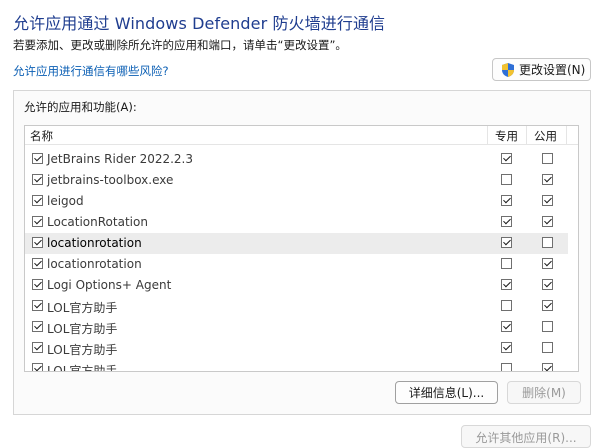 The image size is (606, 448). Describe the element at coordinates (296, 159) in the screenshot. I see `table-row: JetBrains Rider 2022.2.3` at that location.